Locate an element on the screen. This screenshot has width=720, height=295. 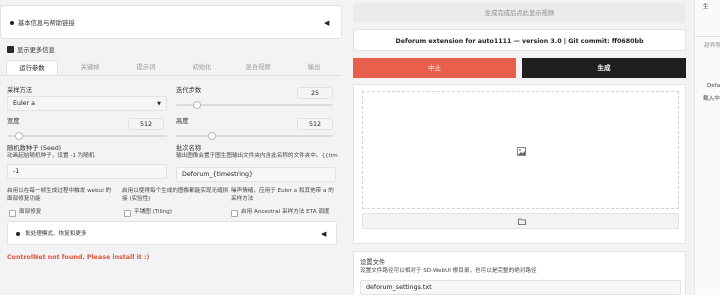
basic-info-label: 基本信息与帮助链接 is located at coordinates (46, 23).